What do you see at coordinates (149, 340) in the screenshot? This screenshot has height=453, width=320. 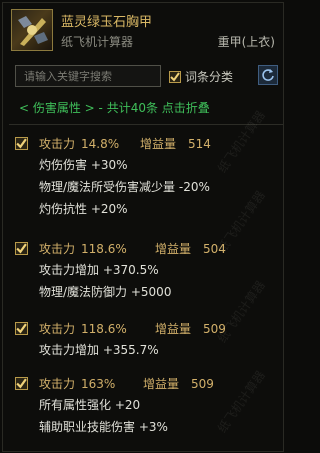 I see `affix-entry: 攻击力 118.6% 增益量 509 攻击力增加 +355.7%` at bounding box center [149, 340].